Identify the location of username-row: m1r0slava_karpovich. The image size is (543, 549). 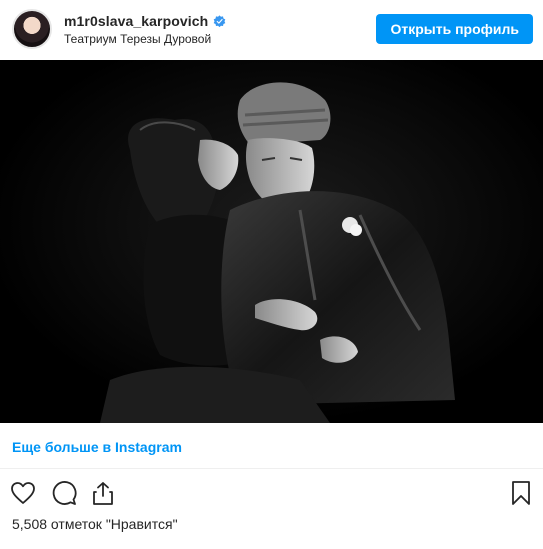
(145, 21).